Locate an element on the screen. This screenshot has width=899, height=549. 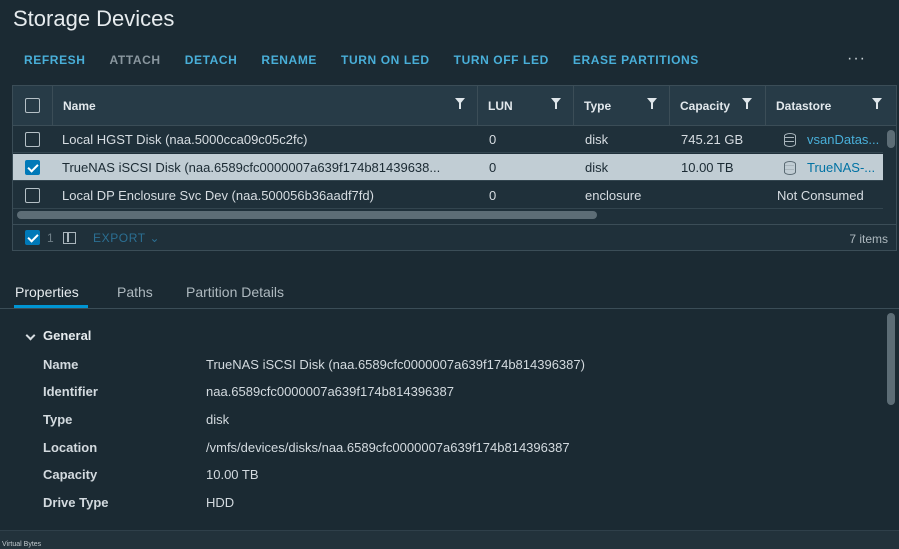
property-label: Drive Type is located at coordinates (76, 502).